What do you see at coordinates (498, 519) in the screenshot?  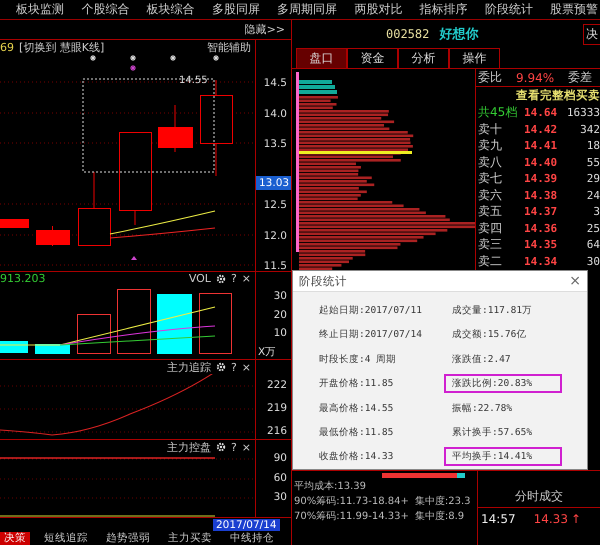 I see `tick-time: 14:57` at bounding box center [498, 519].